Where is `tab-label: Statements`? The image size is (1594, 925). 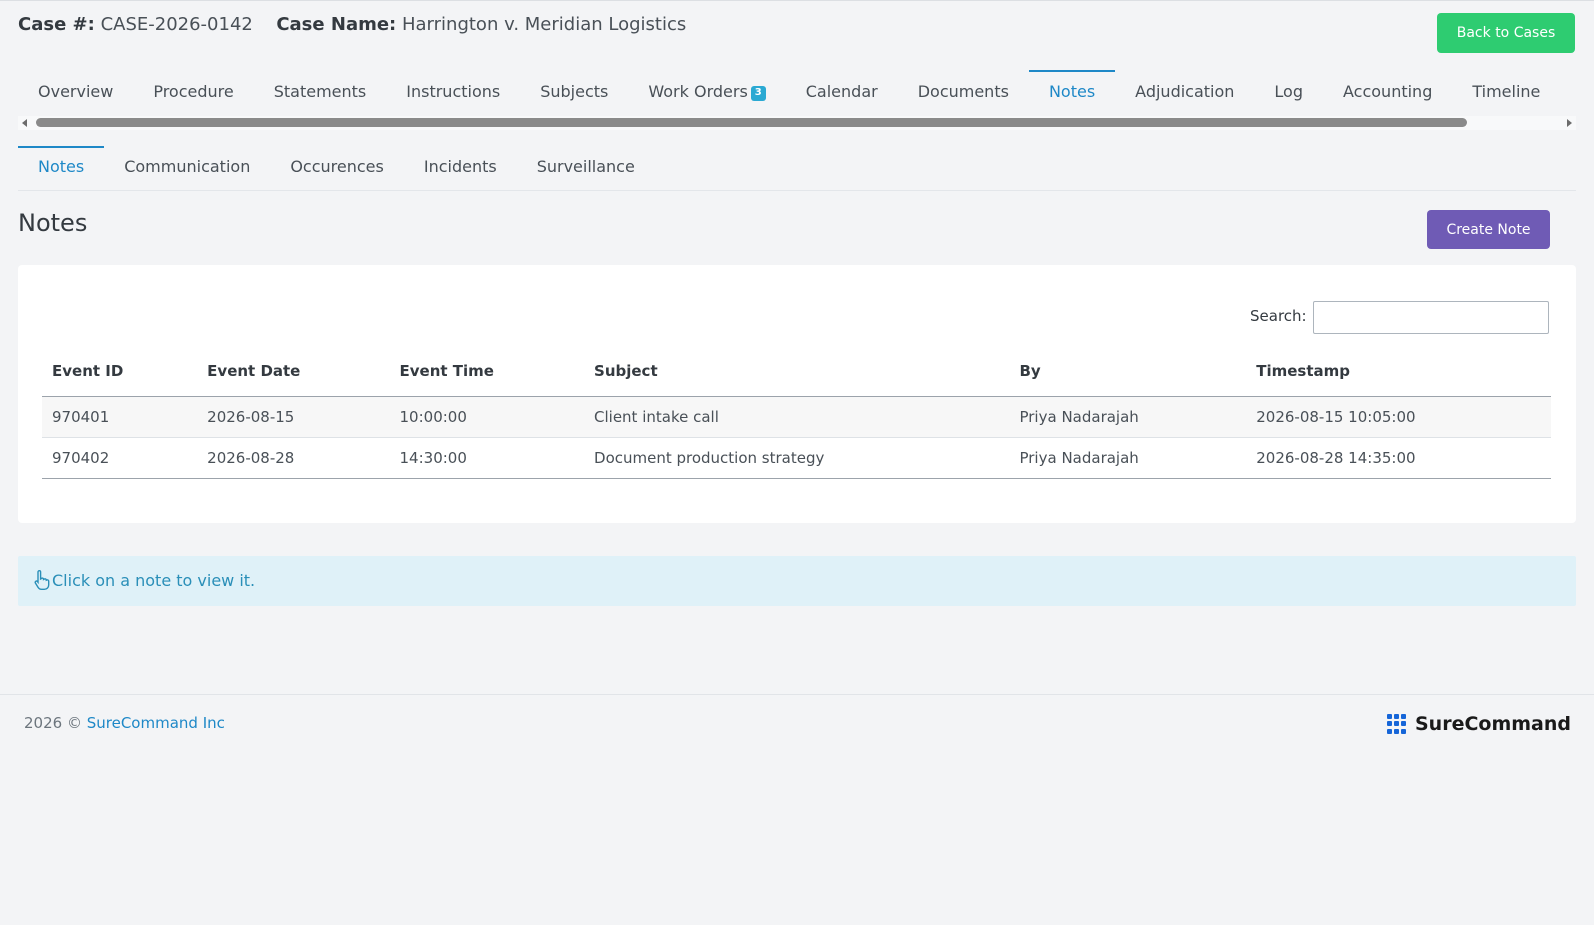
tab-label: Statements is located at coordinates (320, 91).